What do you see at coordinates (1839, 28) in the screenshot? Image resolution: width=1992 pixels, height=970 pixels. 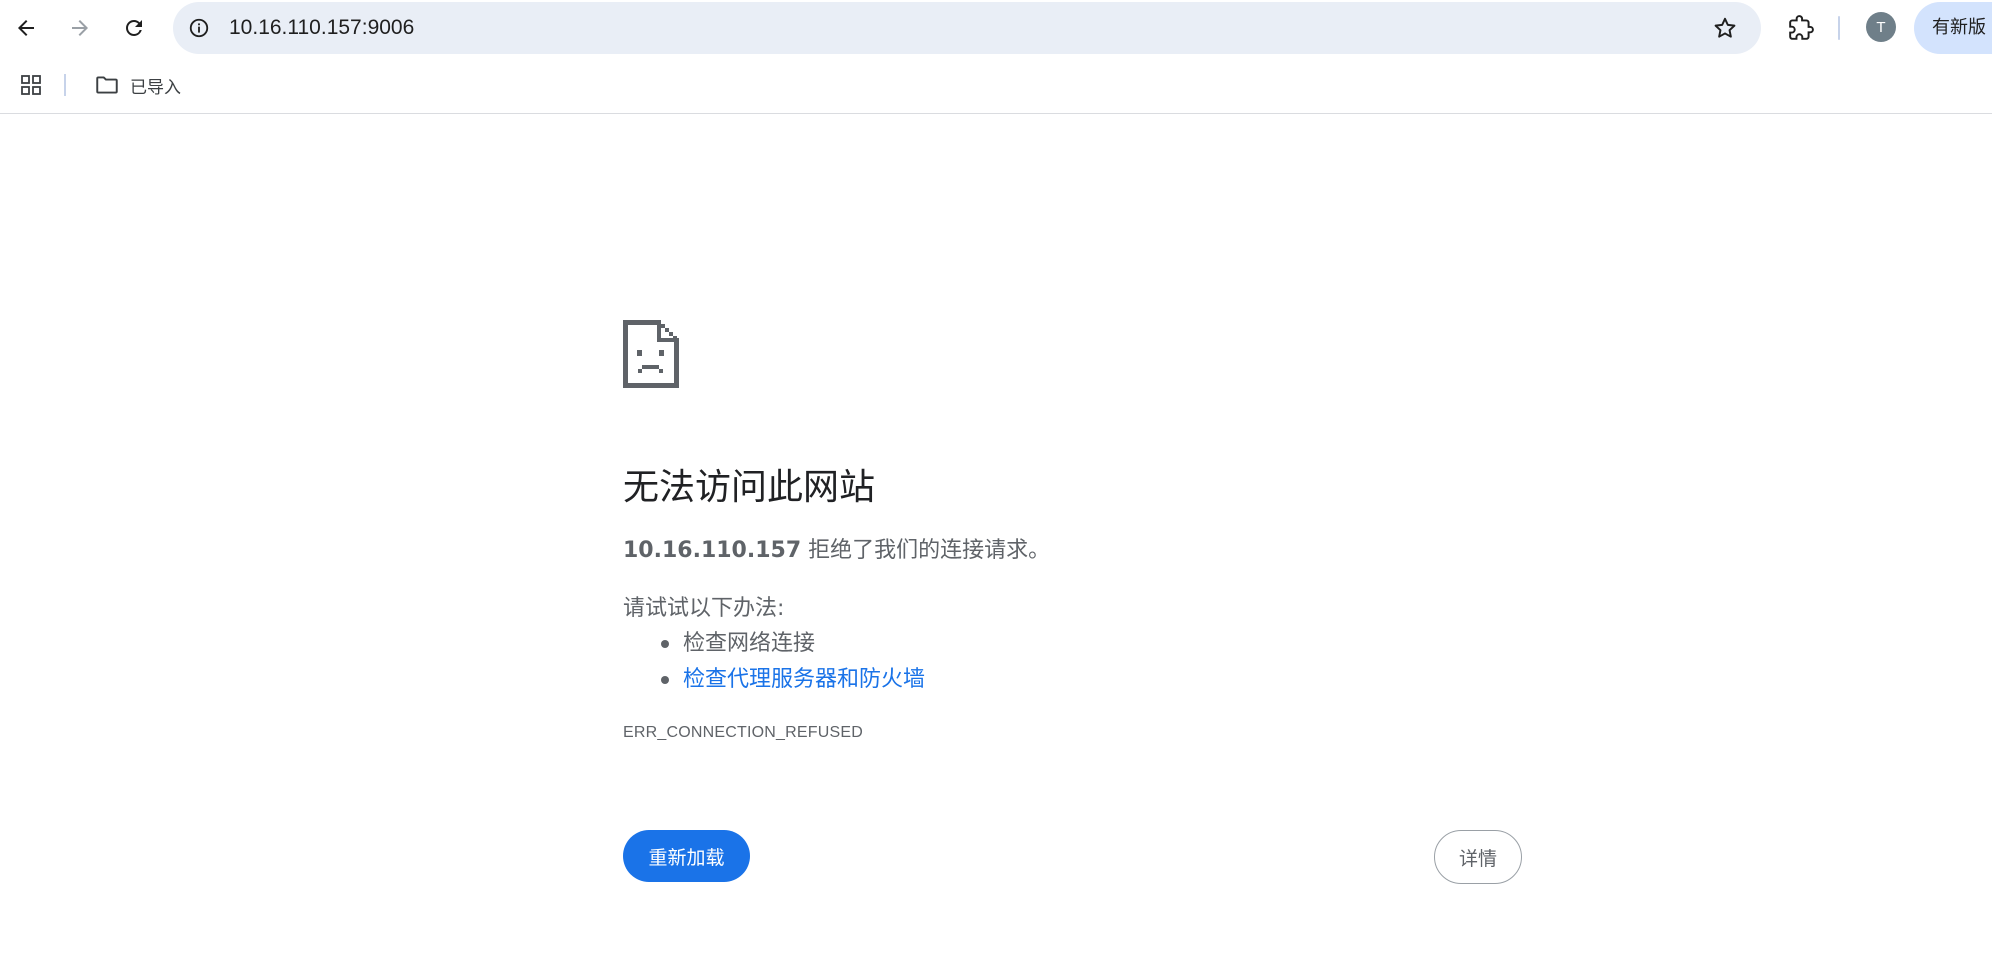 I see `toolbar-divider` at bounding box center [1839, 28].